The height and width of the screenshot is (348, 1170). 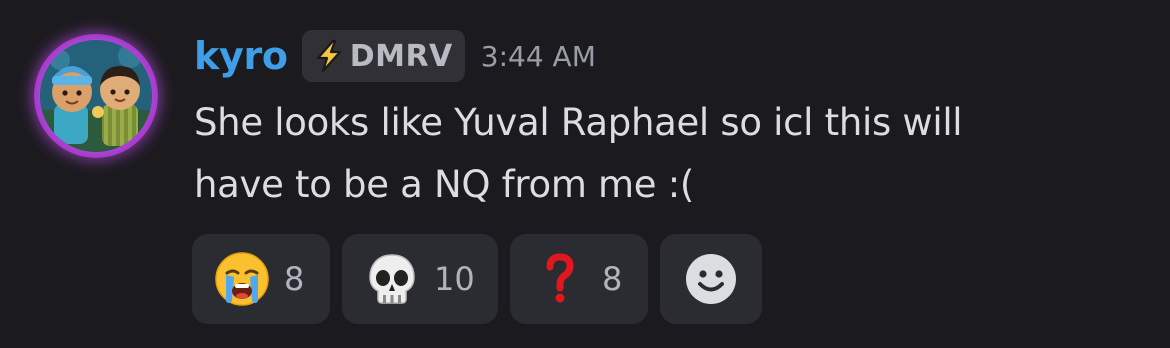 What do you see at coordinates (538, 56) in the screenshot?
I see `message-timestamp: 3:44 AM` at bounding box center [538, 56].